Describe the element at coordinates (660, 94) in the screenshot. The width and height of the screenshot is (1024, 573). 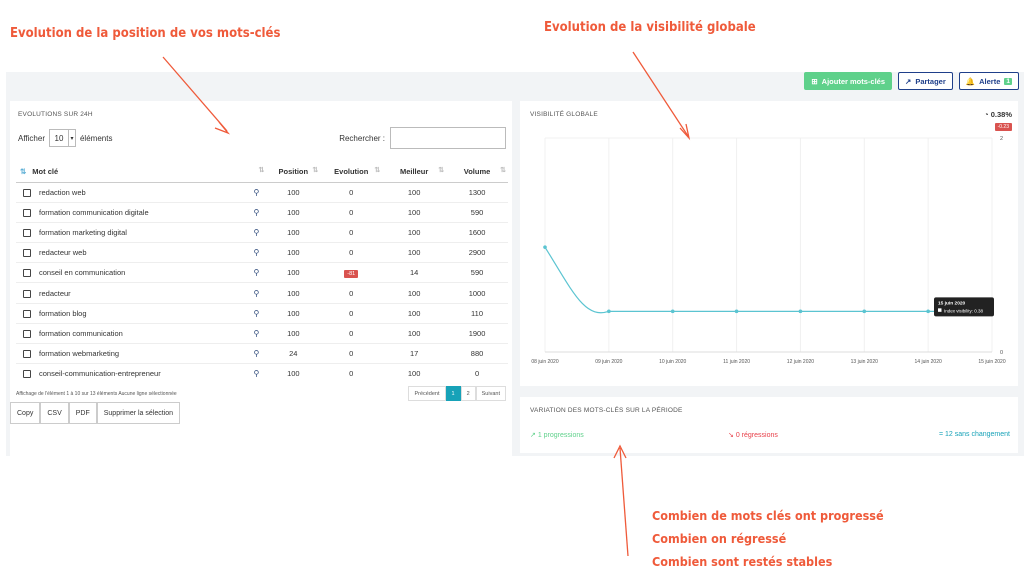
I see `arrow-to-chart` at that location.